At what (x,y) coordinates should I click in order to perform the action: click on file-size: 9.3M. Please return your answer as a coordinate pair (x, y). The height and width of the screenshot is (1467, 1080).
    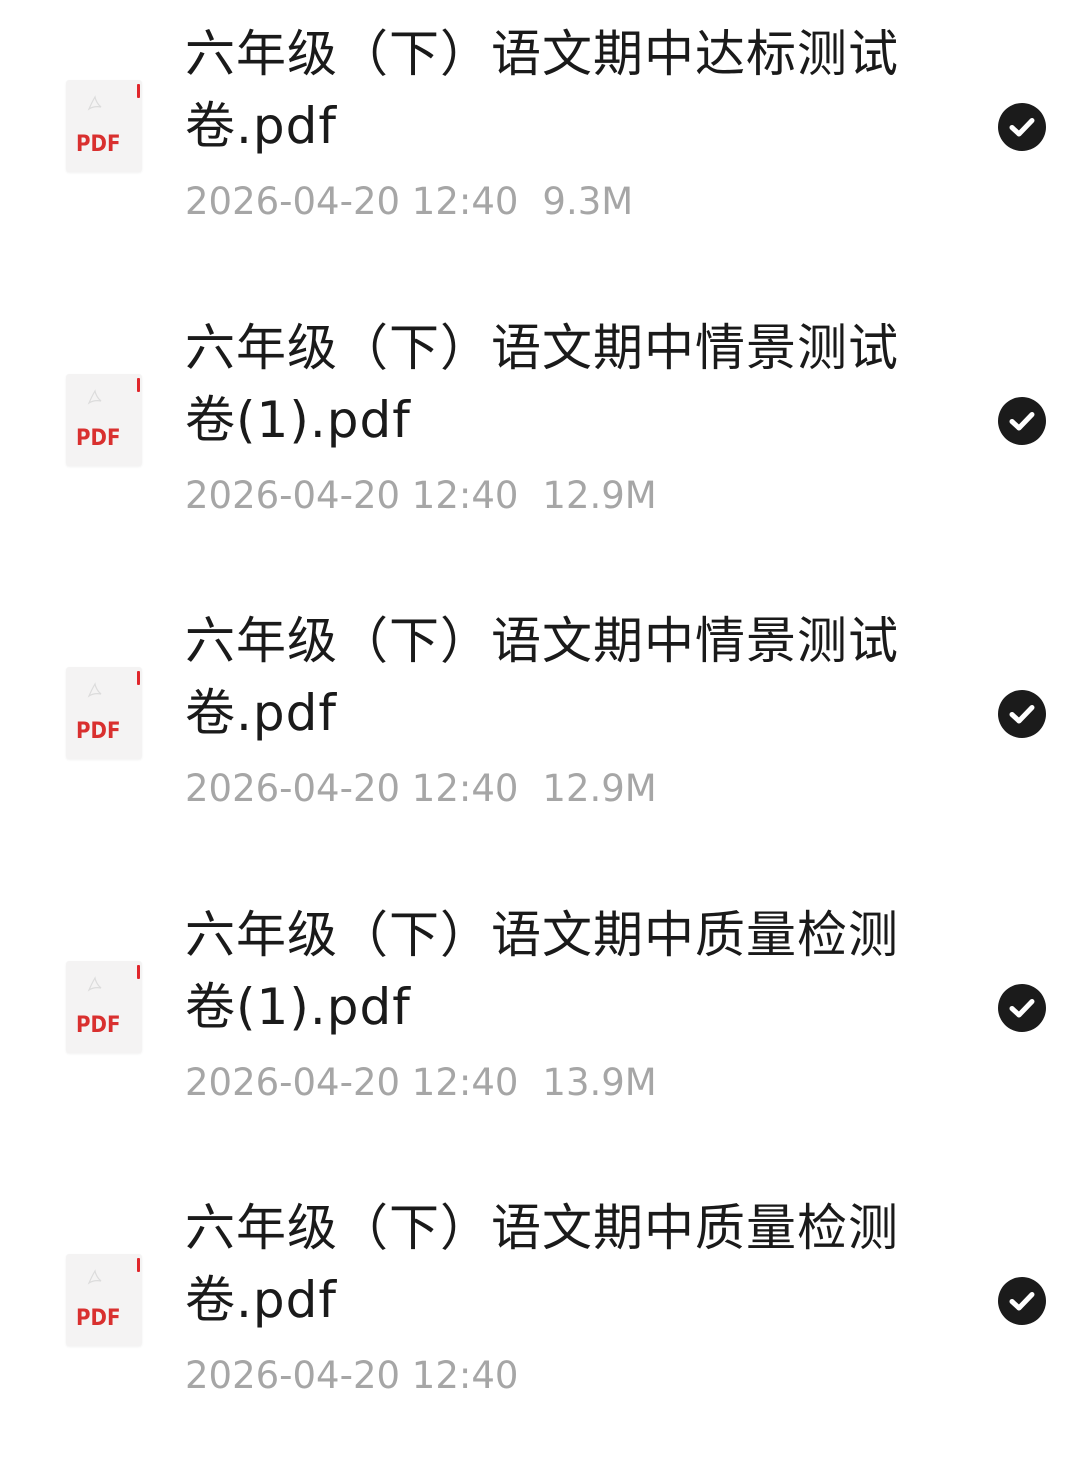
    Looking at the image, I should click on (588, 201).